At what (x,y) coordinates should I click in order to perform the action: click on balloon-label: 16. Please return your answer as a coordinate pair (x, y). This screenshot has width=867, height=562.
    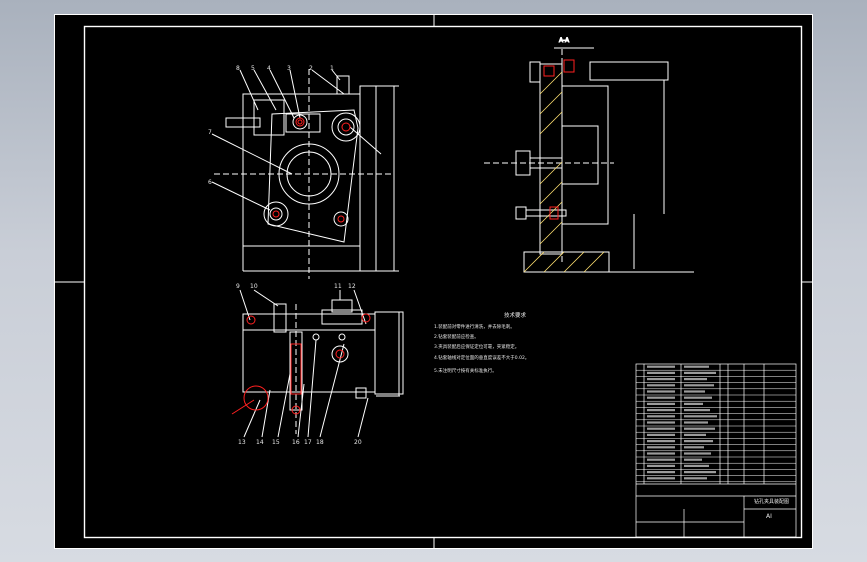
    Looking at the image, I should click on (296, 442).